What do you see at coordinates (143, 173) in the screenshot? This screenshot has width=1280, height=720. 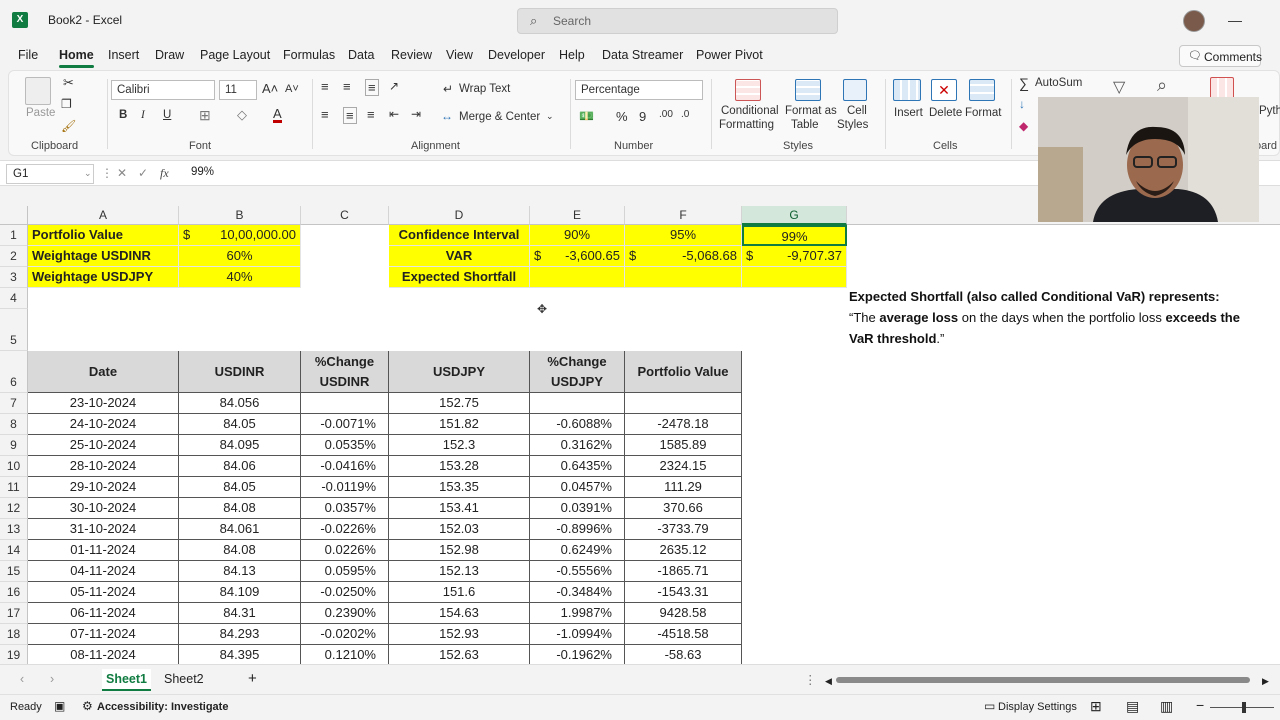 I see `enter-icon: ✓` at bounding box center [143, 173].